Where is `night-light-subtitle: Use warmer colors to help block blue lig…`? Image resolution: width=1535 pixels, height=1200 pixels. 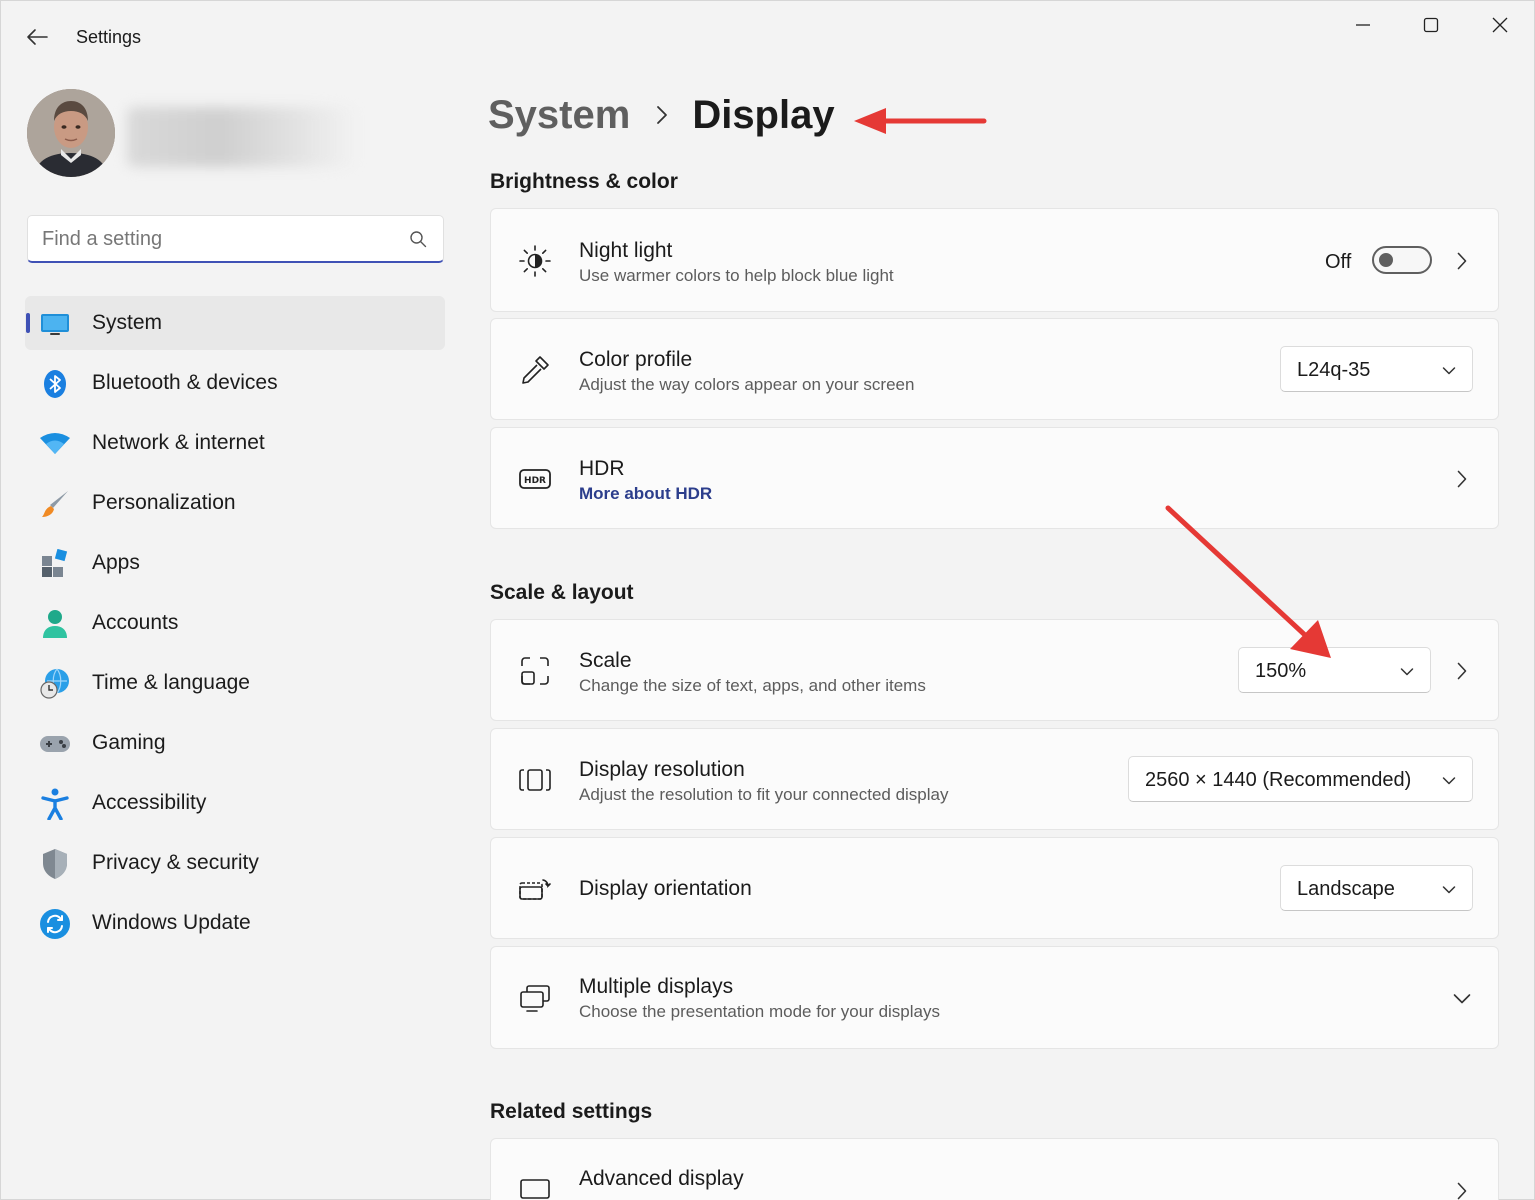 night-light-subtitle: Use warmer colors to help block blue lig… is located at coordinates (736, 275).